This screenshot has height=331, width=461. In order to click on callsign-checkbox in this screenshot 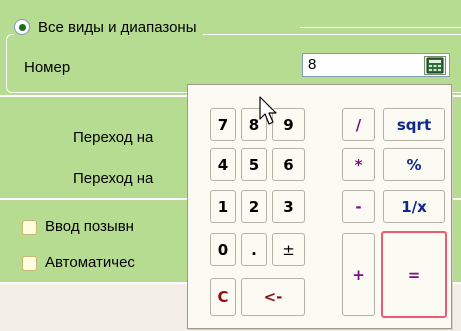, I will do `click(29, 227)`.